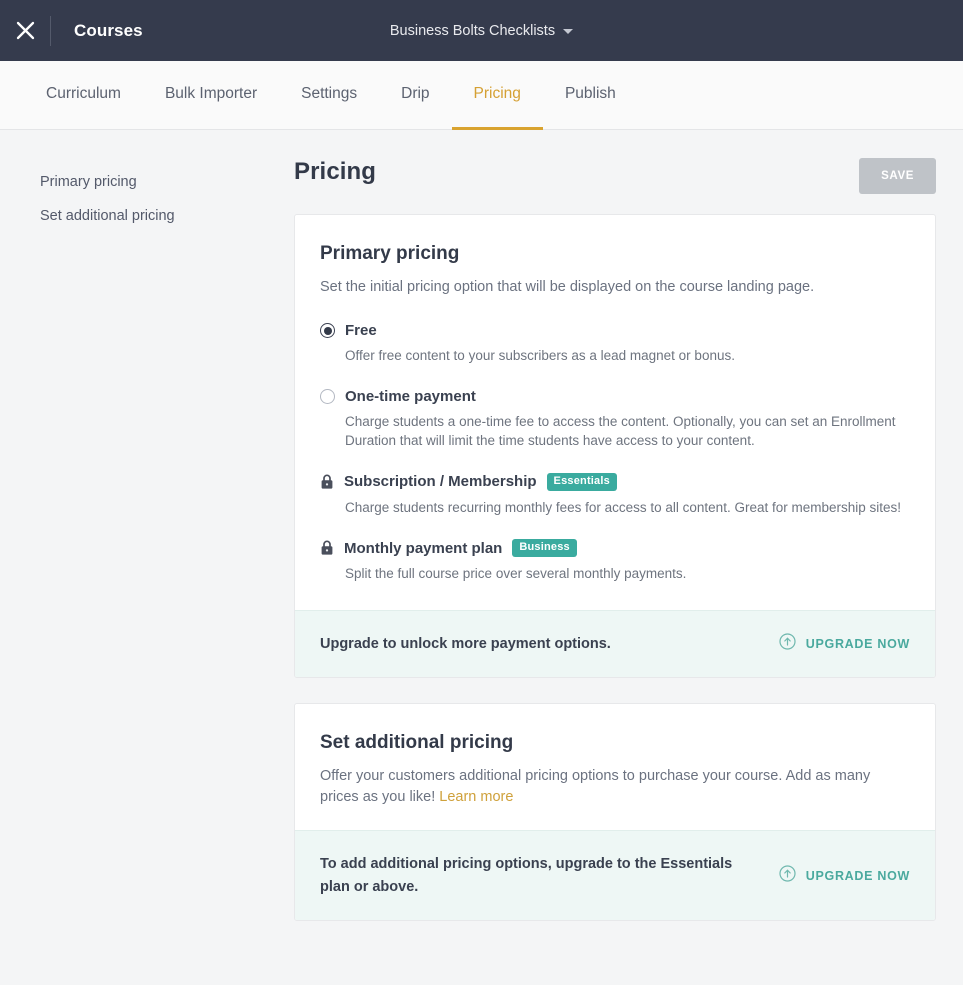  What do you see at coordinates (476, 797) in the screenshot?
I see `learn-more-link: Learn more` at bounding box center [476, 797].